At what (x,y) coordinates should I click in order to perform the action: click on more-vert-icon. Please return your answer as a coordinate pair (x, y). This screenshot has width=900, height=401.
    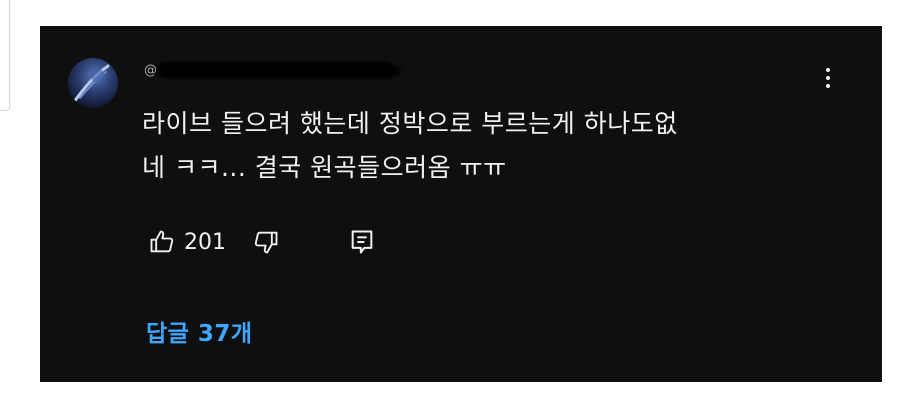
    Looking at the image, I should click on (828, 79).